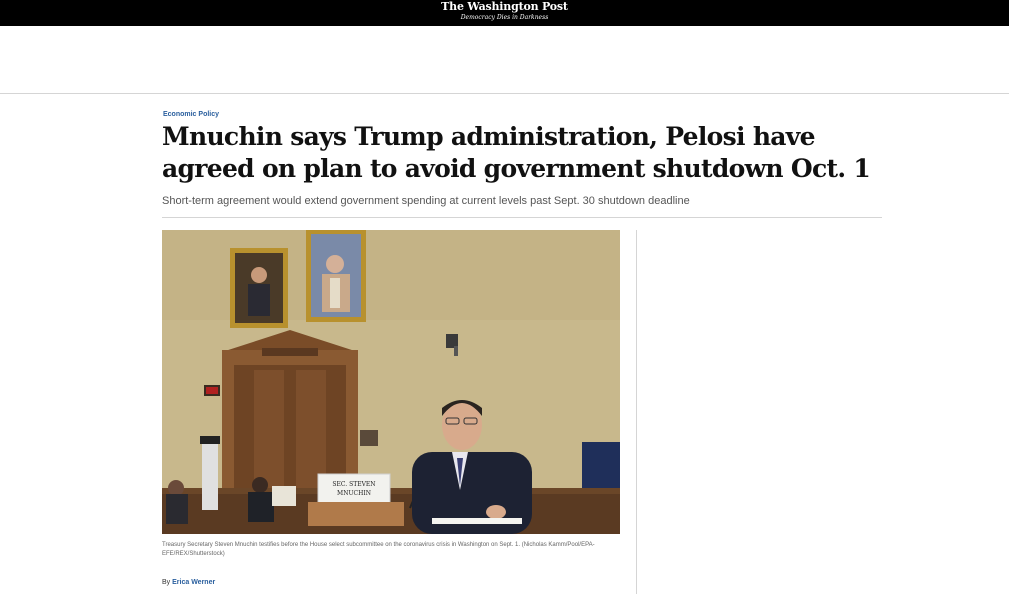 The height and width of the screenshot is (594, 1009). What do you see at coordinates (636, 412) in the screenshot?
I see `sidebar-divider` at bounding box center [636, 412].